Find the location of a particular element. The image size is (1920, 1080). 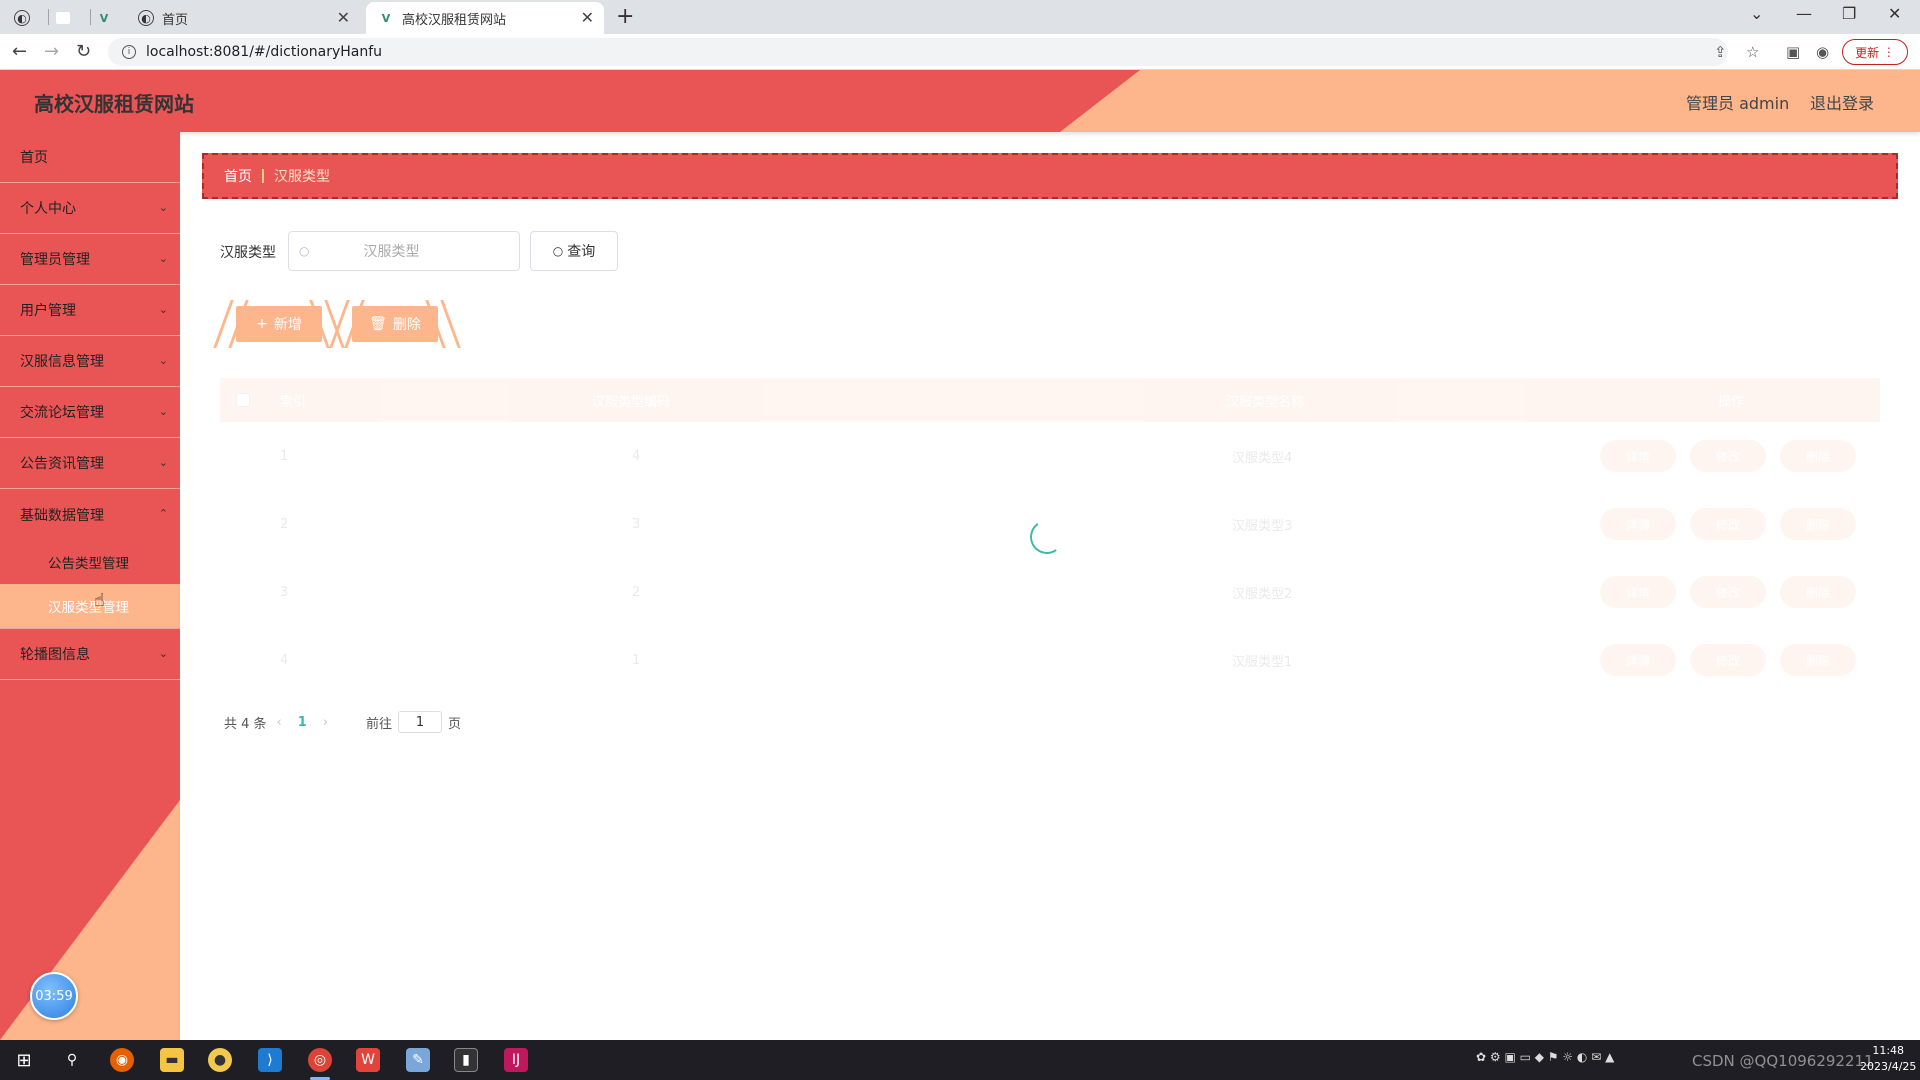

query-label: 查询 is located at coordinates (581, 252).